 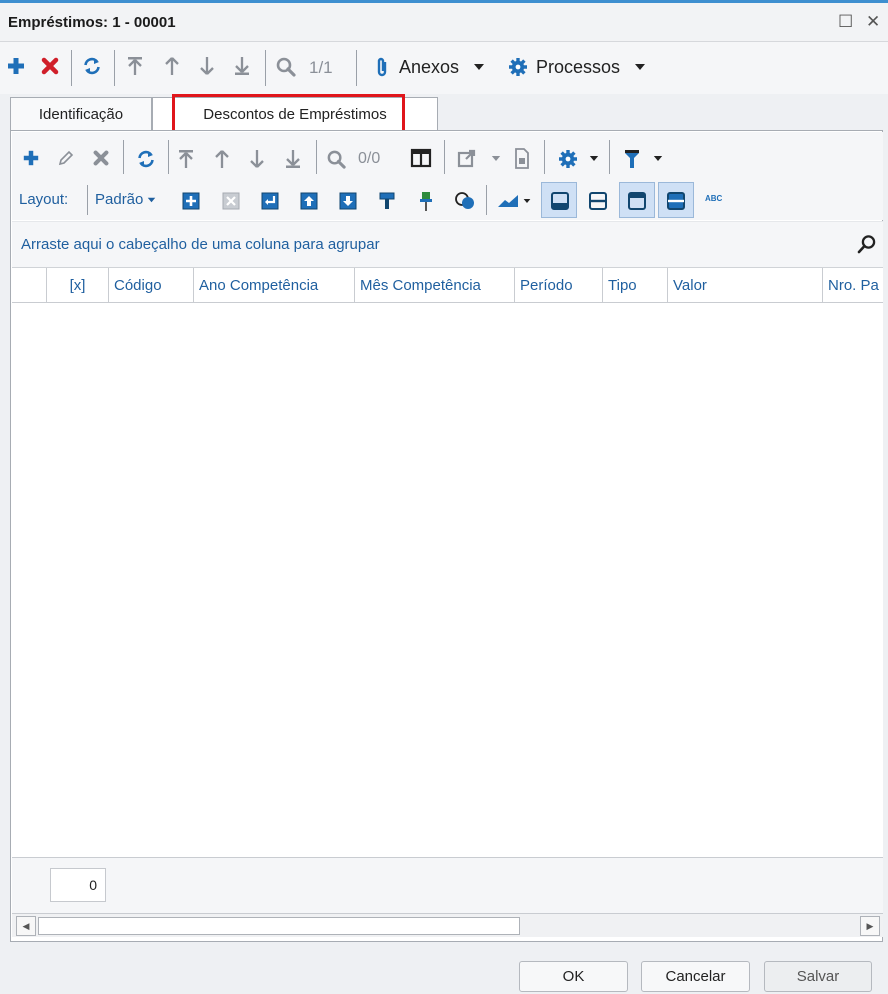 I want to click on enter-row-icon, so click(x=270, y=201).